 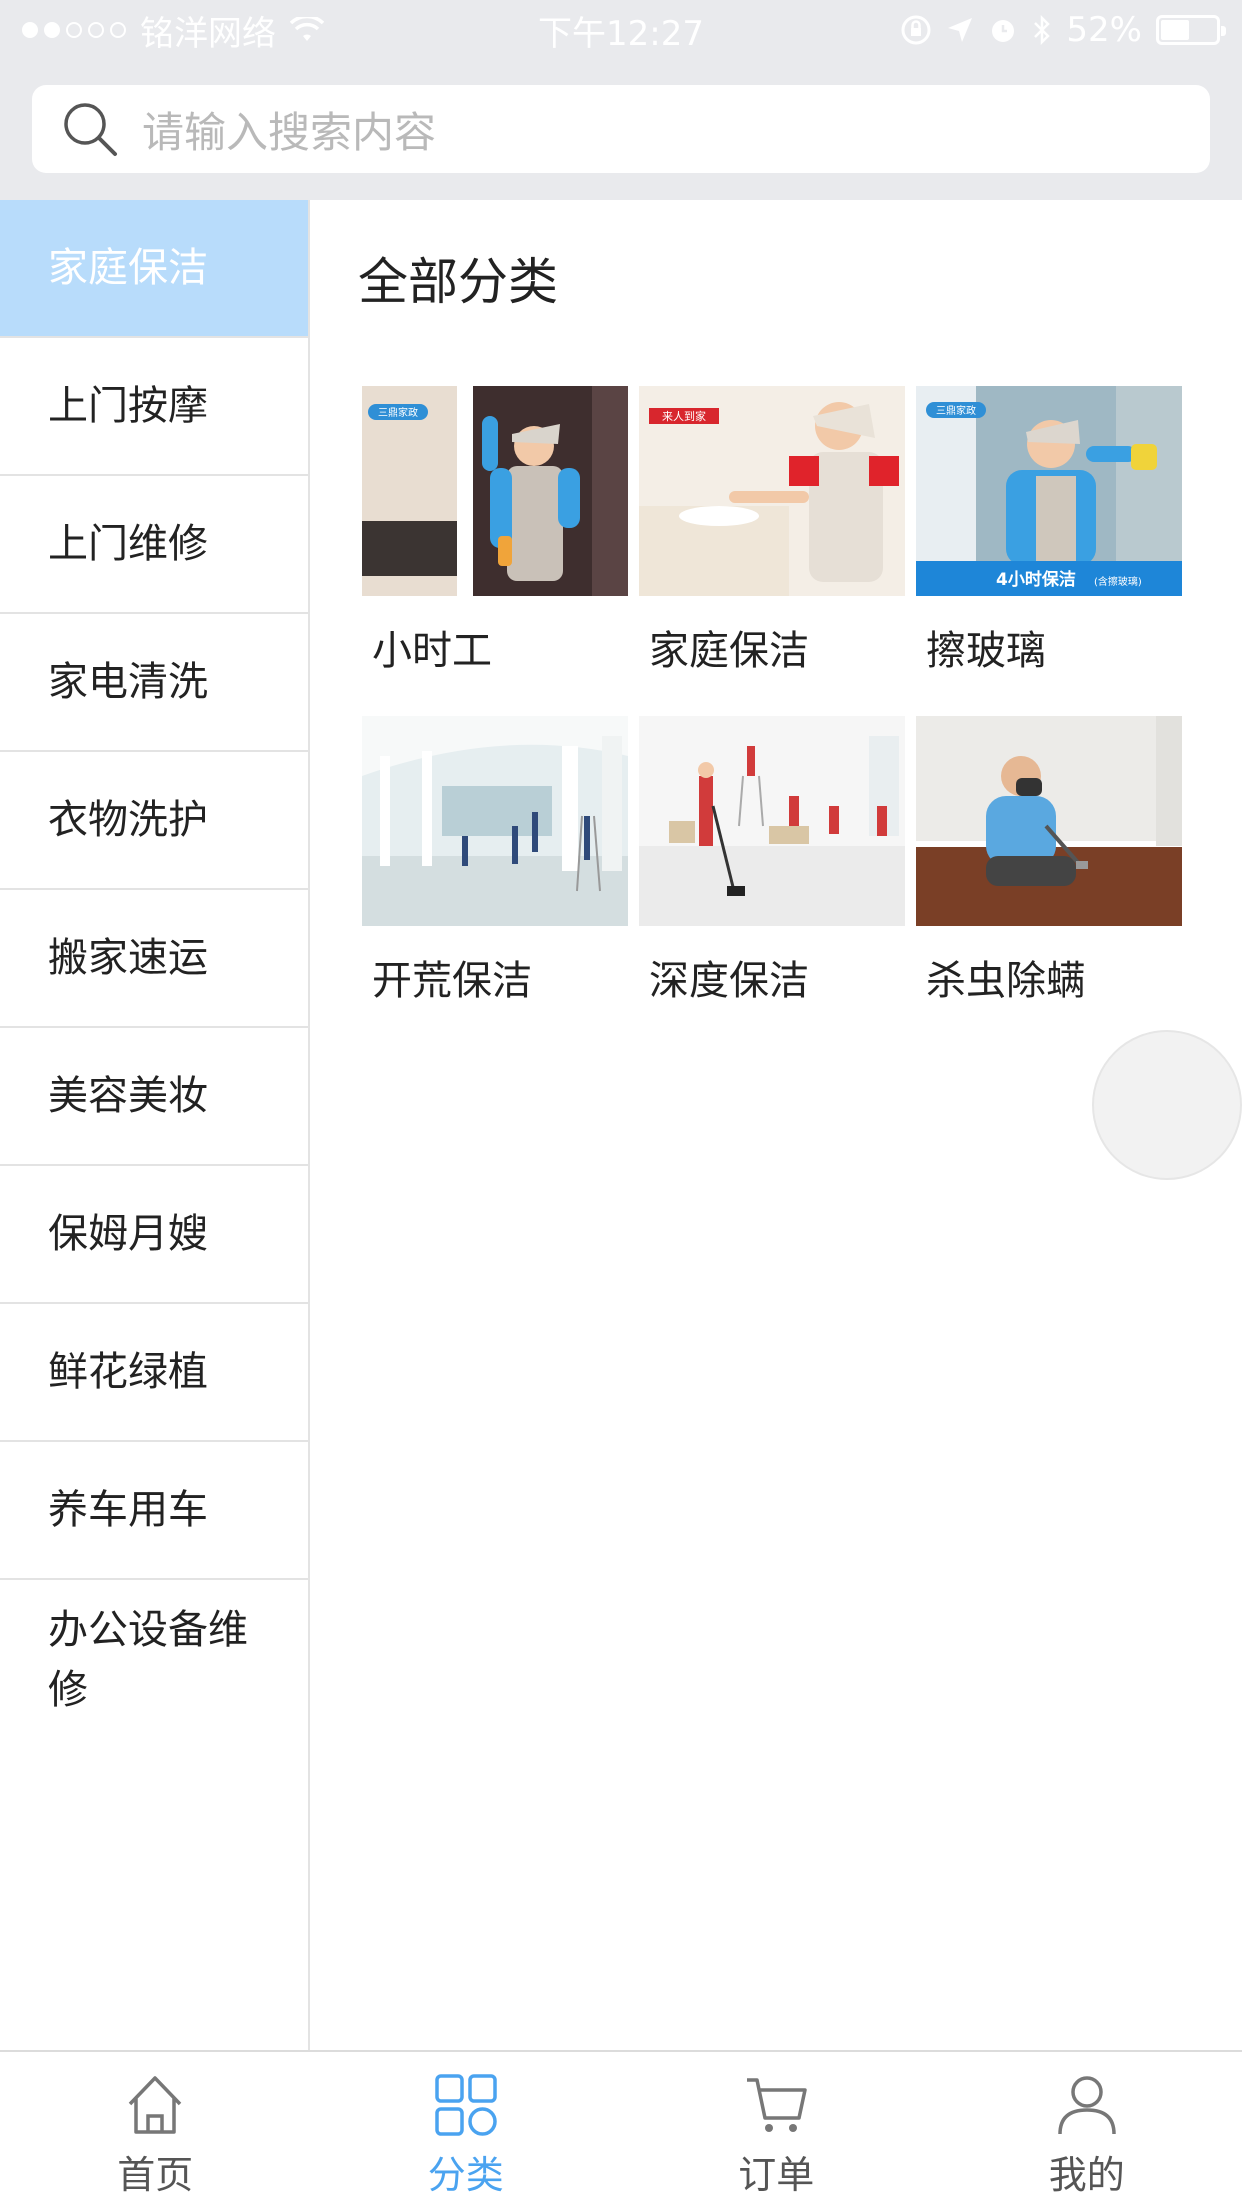 I want to click on logo-text: 来人到家, so click(x=684, y=416).